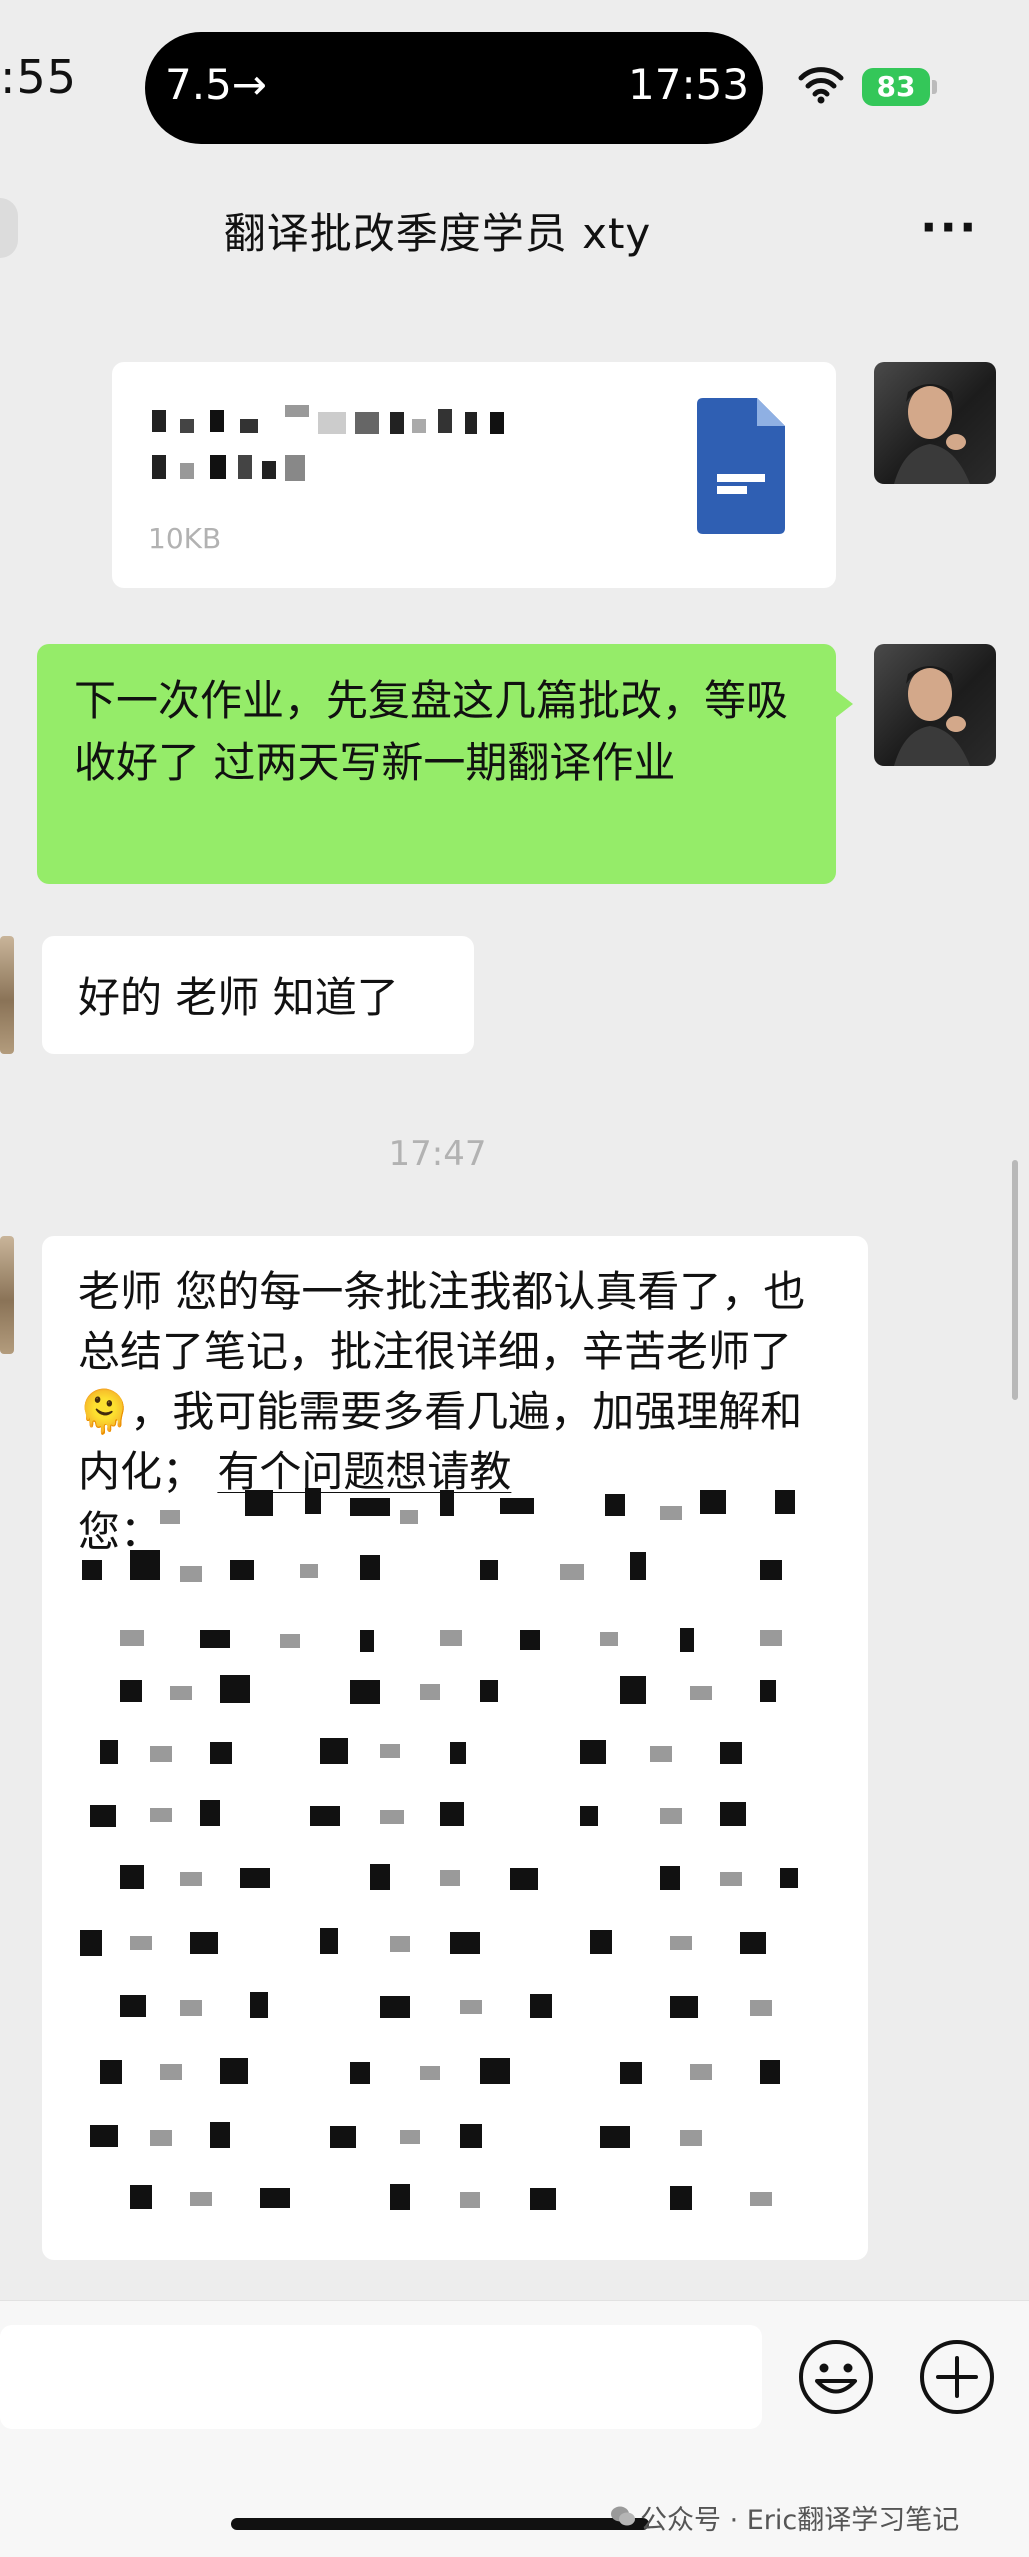  I want to click on plus-icon, so click(957, 2377).